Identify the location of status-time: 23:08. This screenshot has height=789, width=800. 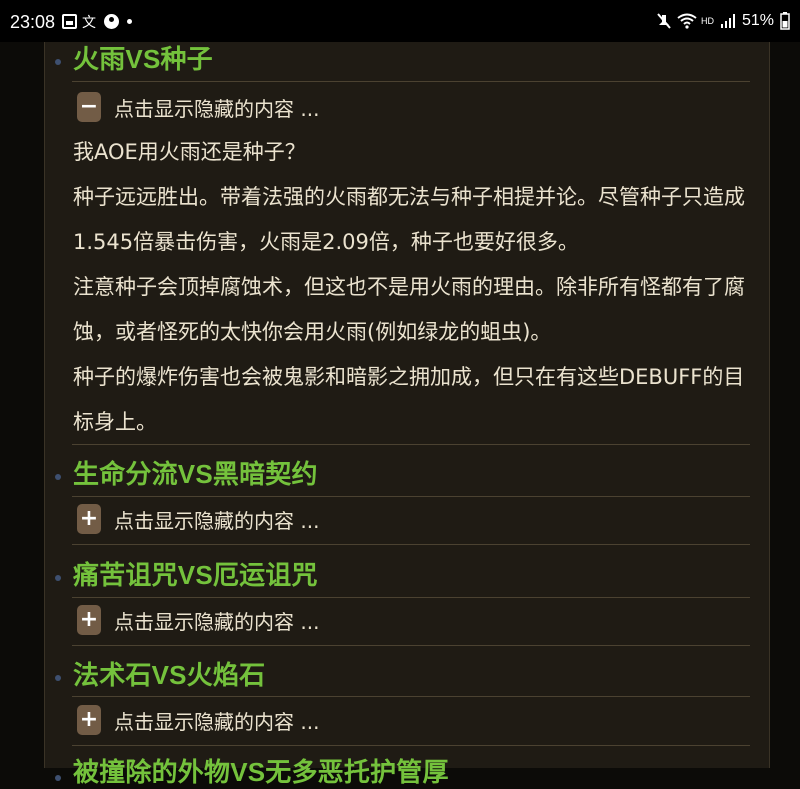
(33, 22).